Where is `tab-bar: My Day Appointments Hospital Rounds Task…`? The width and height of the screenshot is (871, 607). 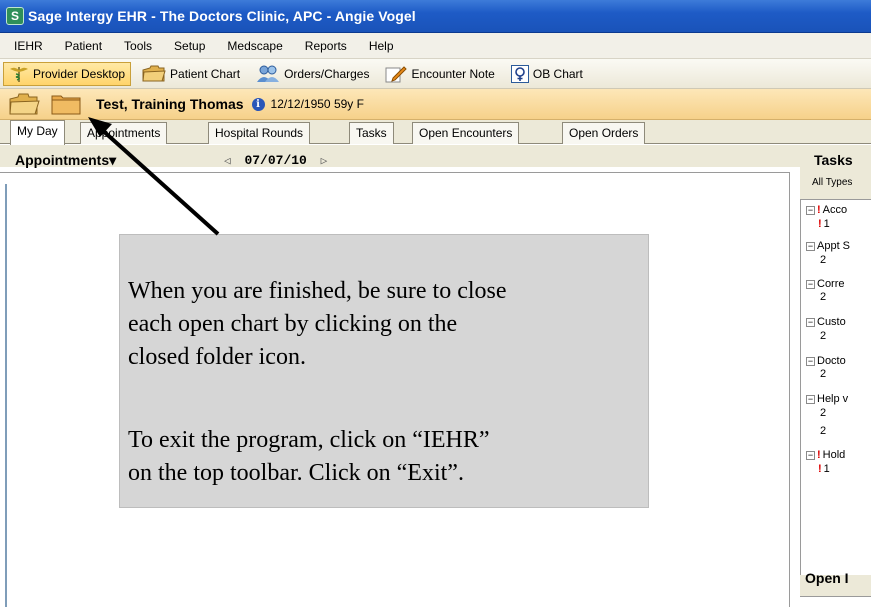
tab-bar: My Day Appointments Hospital Rounds Task… is located at coordinates (435, 132).